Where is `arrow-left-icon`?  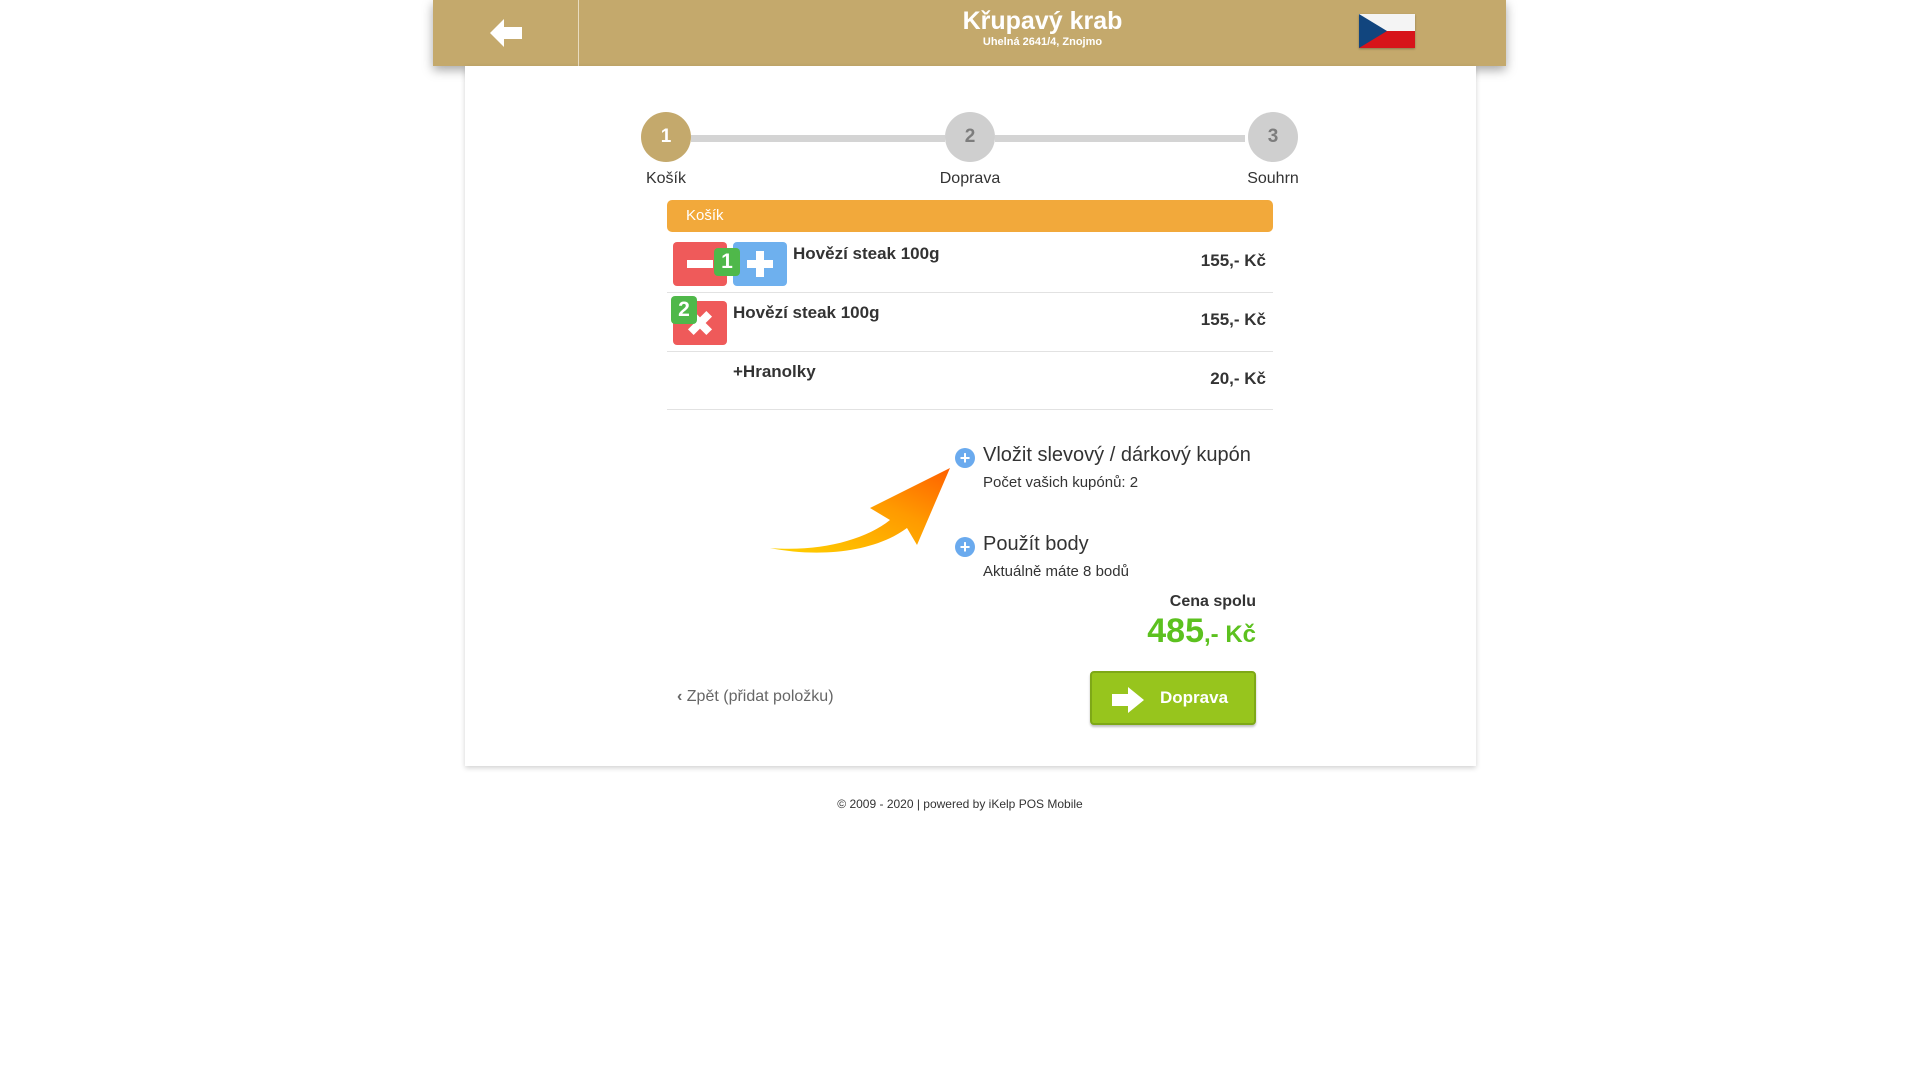 arrow-left-icon is located at coordinates (505, 33).